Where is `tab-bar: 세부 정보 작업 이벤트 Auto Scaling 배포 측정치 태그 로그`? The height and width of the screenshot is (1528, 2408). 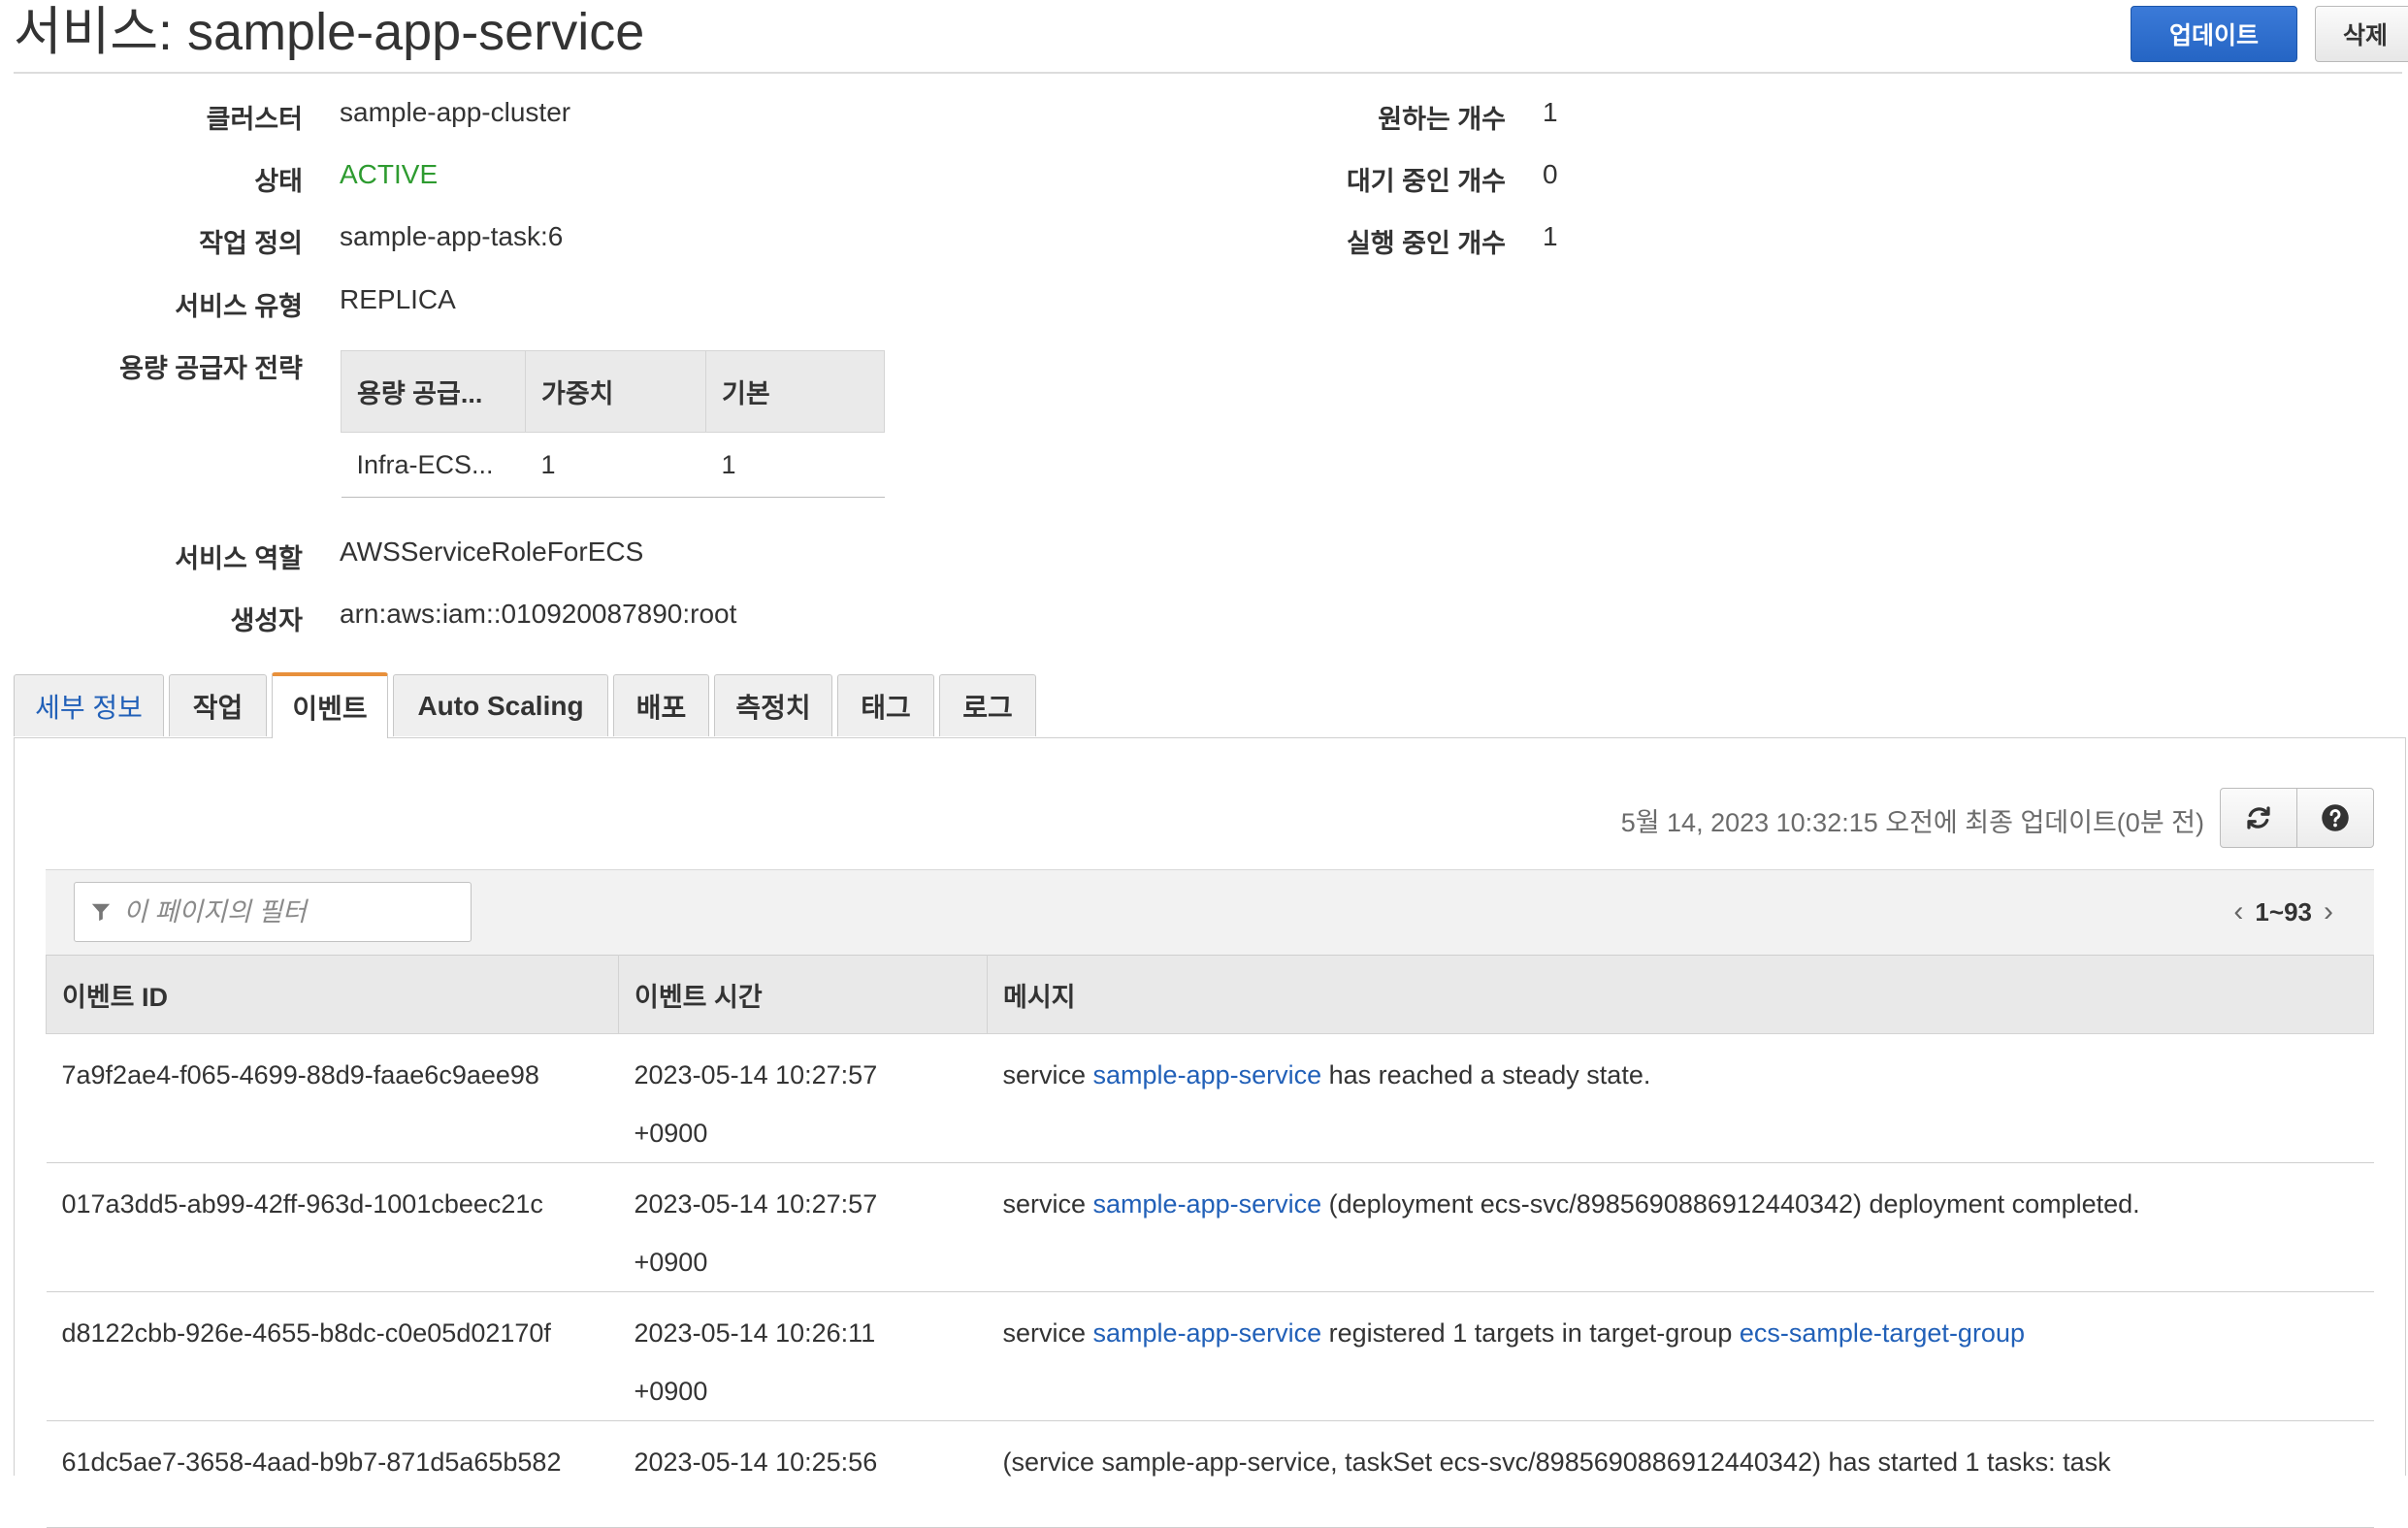 tab-bar: 세부 정보 작업 이벤트 Auto Scaling 배포 측정치 태그 로그 is located at coordinates (527, 705).